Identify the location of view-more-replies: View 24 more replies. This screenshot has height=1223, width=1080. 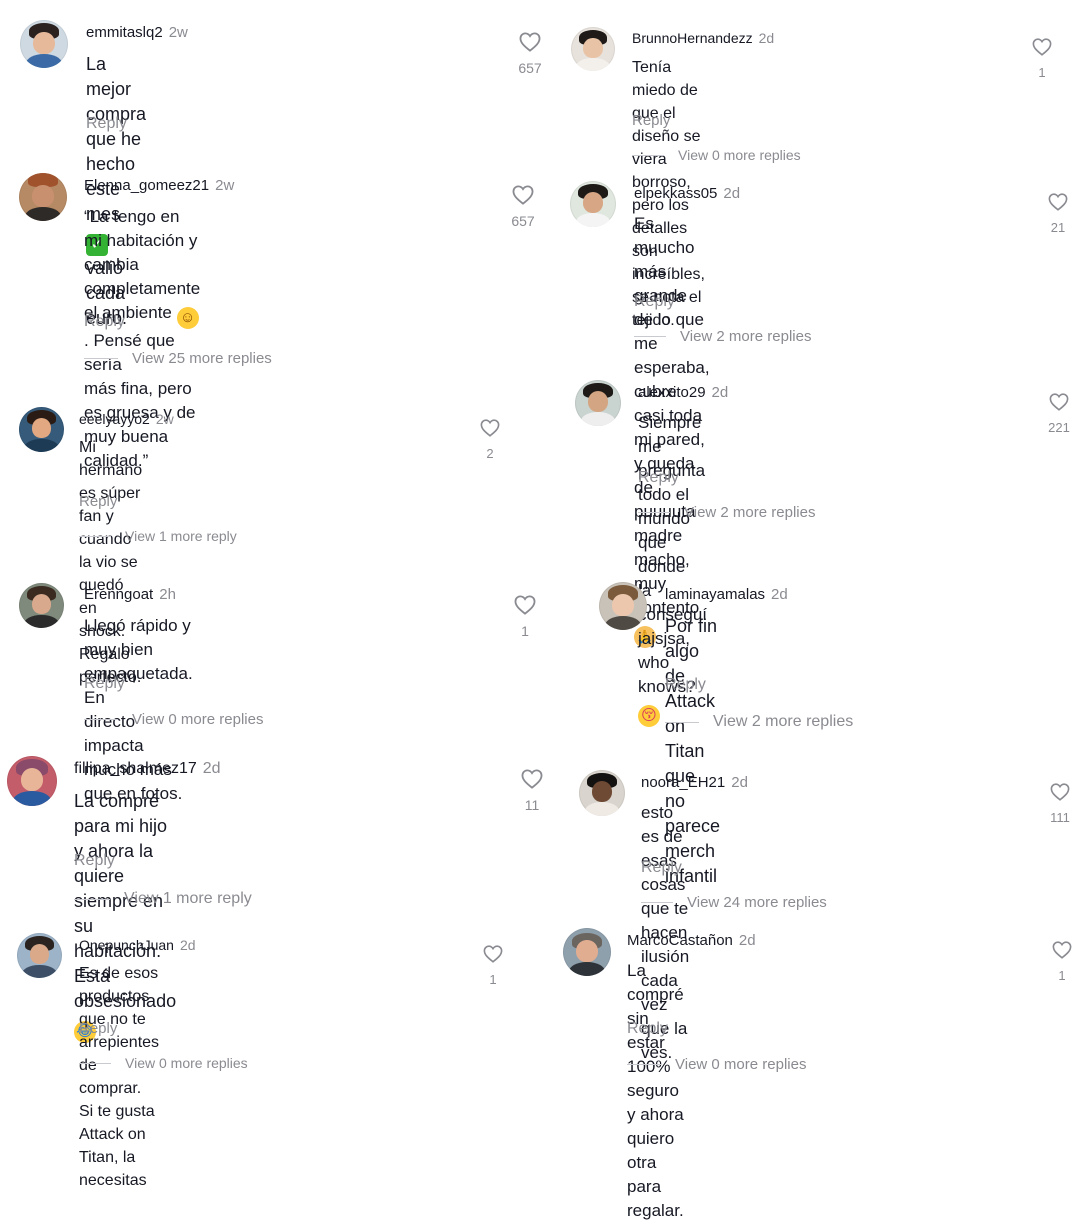
(734, 902).